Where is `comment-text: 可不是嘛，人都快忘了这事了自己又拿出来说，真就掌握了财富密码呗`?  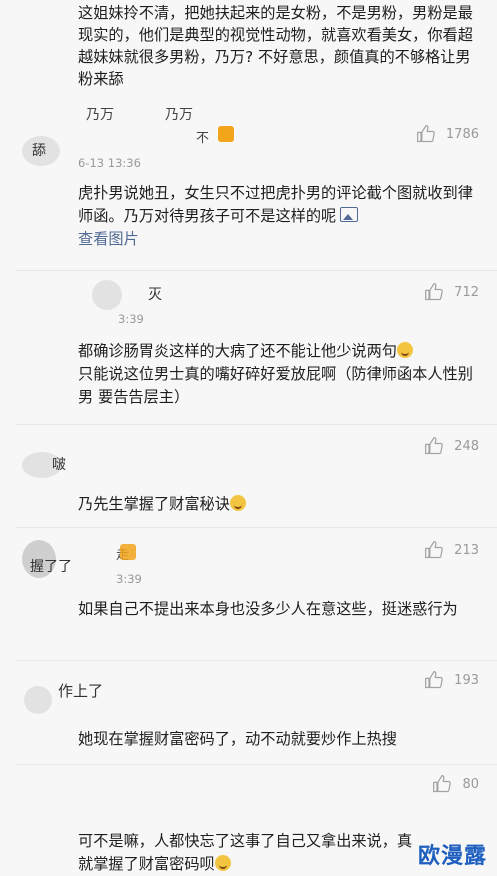
comment-text: 可不是嘛，人都快忘了这事了自己又拿出来说，真就掌握了财富密码呗 is located at coordinates (248, 853).